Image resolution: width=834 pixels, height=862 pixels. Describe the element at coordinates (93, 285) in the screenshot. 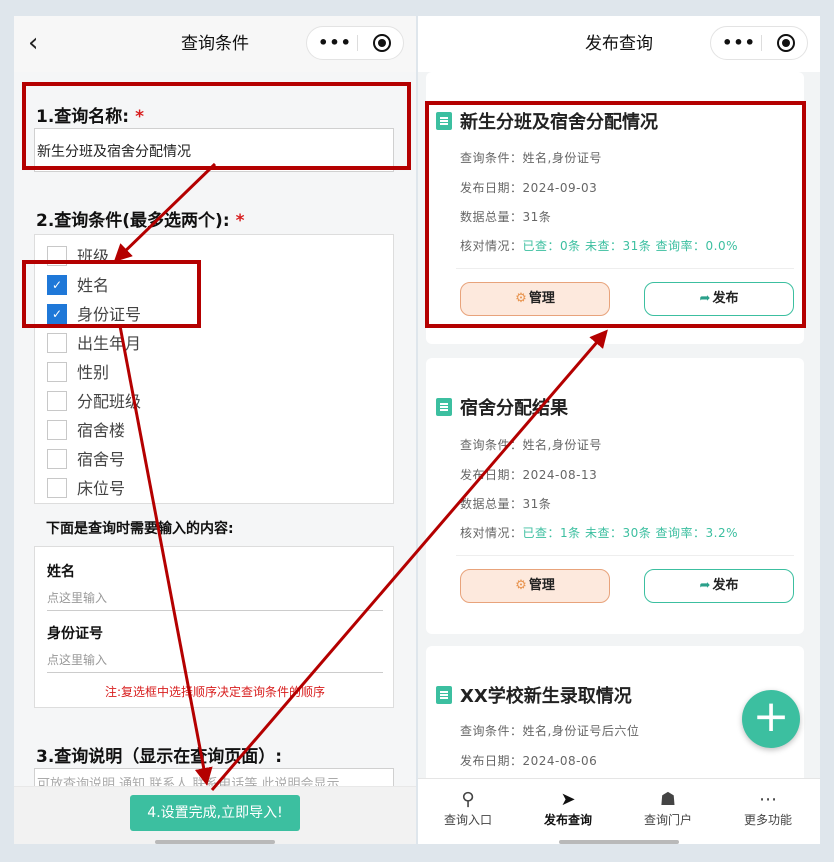

I see `checkbox-label: 姓名` at that location.